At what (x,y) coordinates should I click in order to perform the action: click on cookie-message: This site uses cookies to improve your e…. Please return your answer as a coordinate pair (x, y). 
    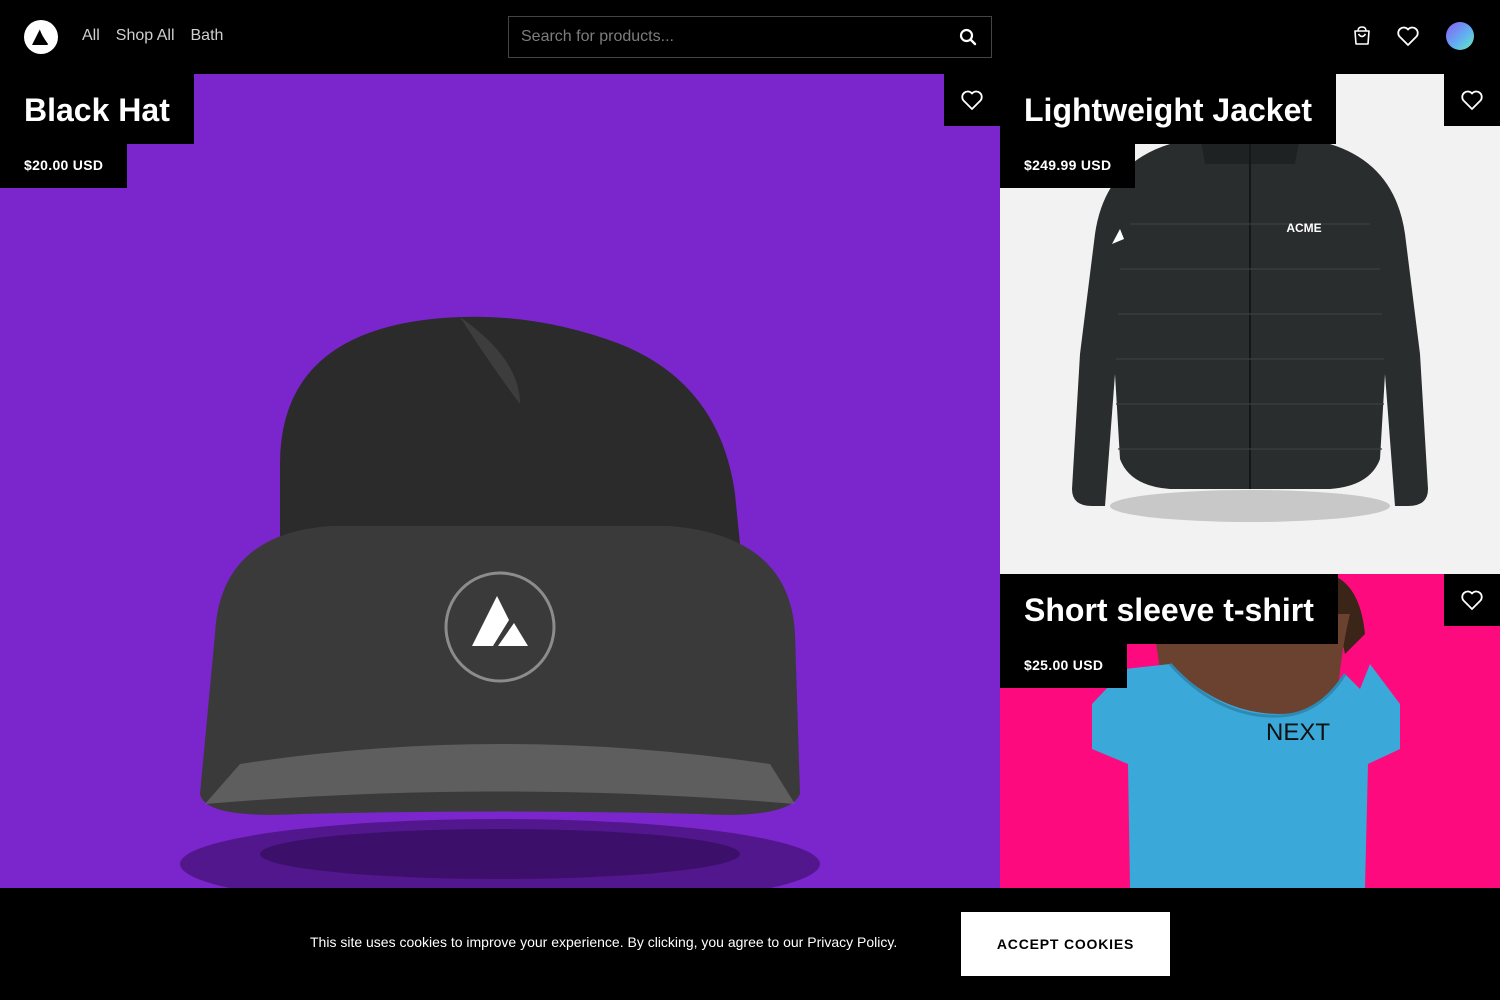
    Looking at the image, I should click on (604, 942).